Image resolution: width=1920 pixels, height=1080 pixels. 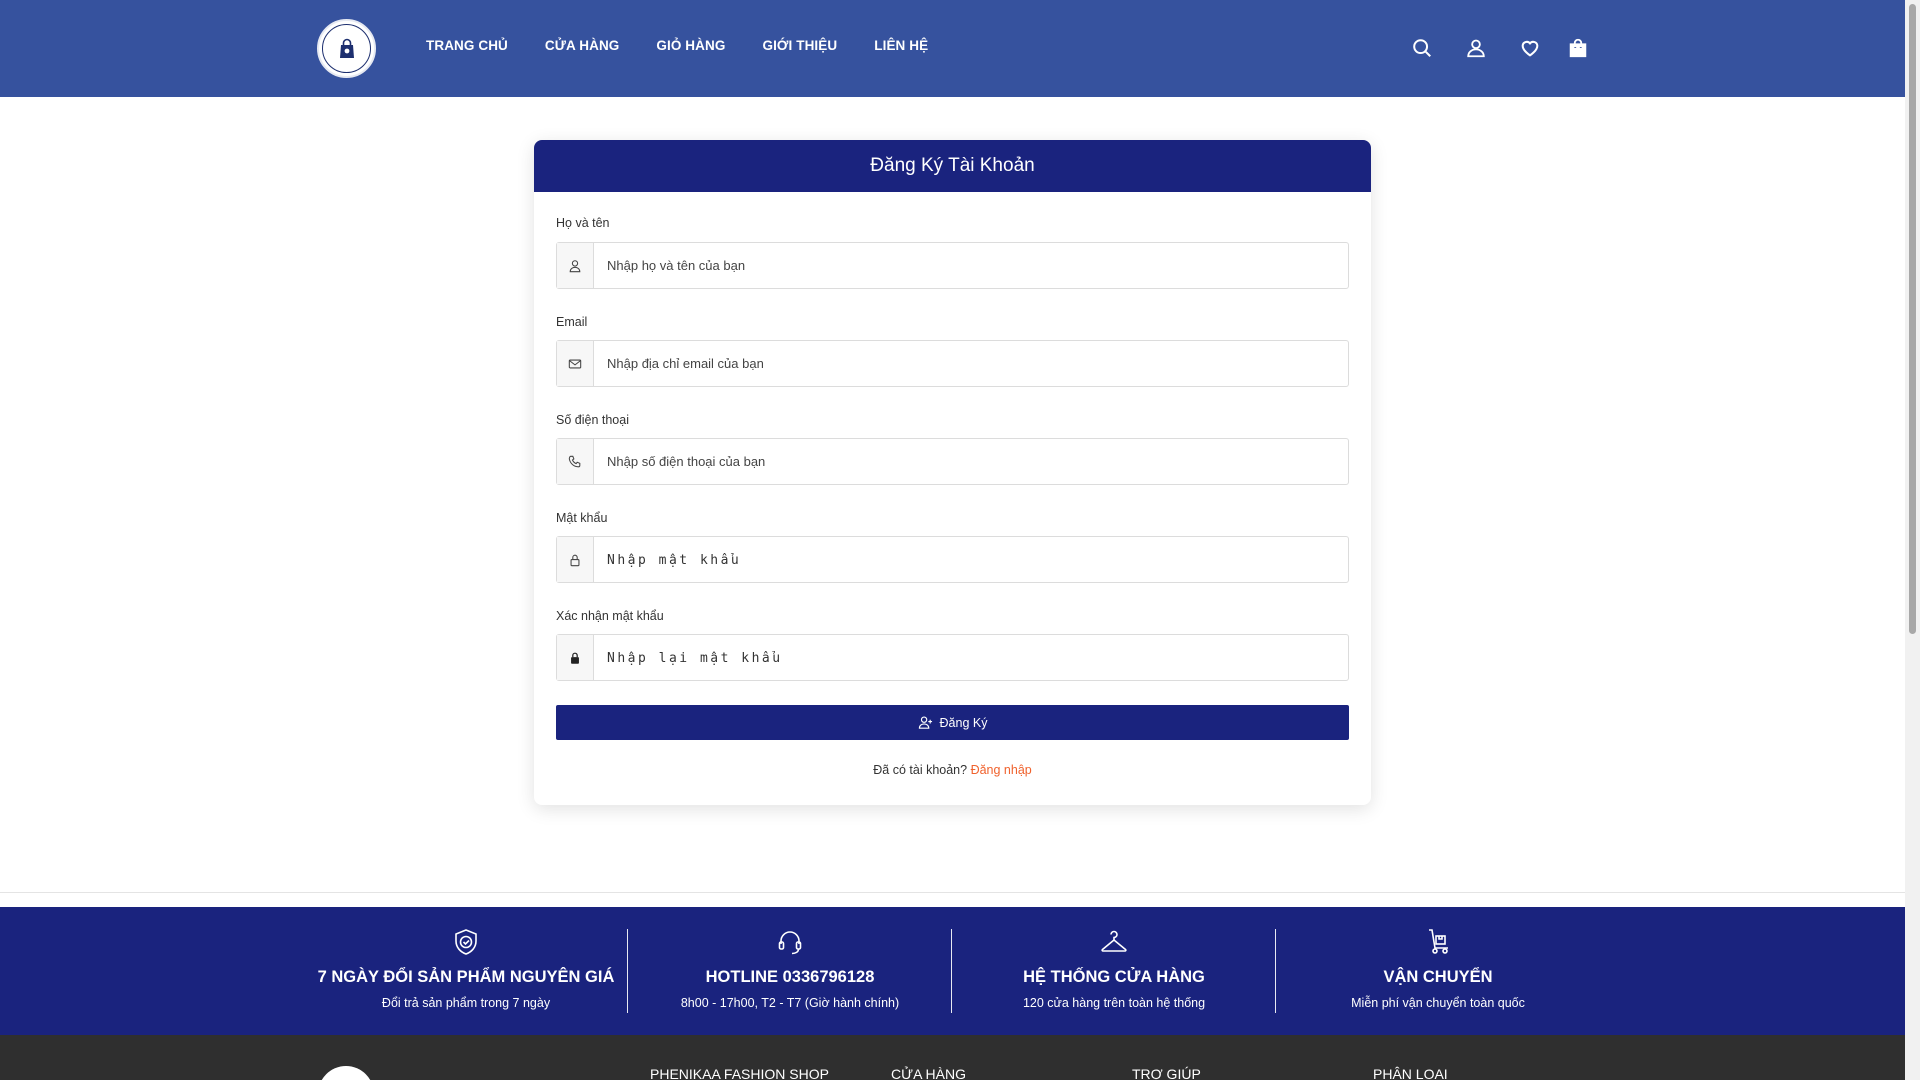 I want to click on feature-stores-title: HỆ THỐNG CỬA HÀNG, so click(x=1114, y=977).